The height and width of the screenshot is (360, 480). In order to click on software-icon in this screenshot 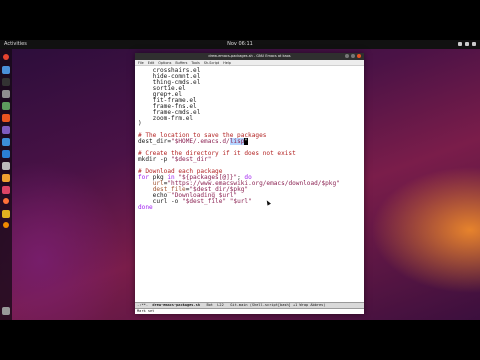, I will do `click(6, 118)`.